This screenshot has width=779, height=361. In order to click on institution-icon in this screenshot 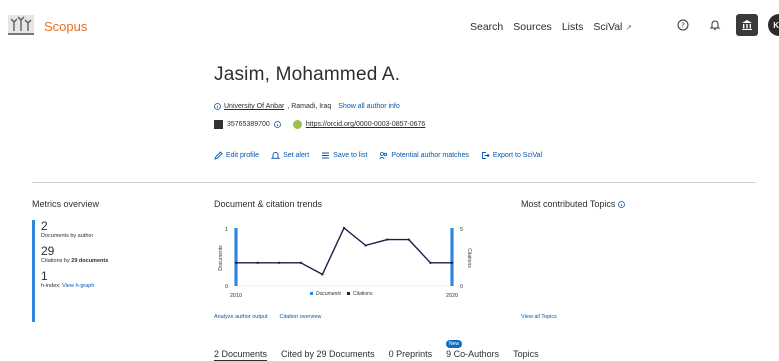, I will do `click(747, 25)`.